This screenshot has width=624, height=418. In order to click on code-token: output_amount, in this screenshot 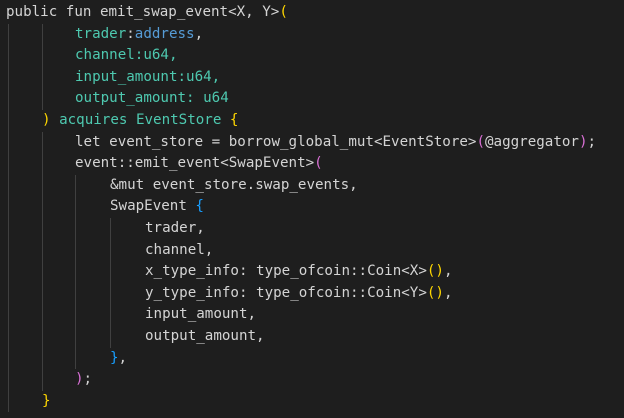, I will do `click(205, 335)`.